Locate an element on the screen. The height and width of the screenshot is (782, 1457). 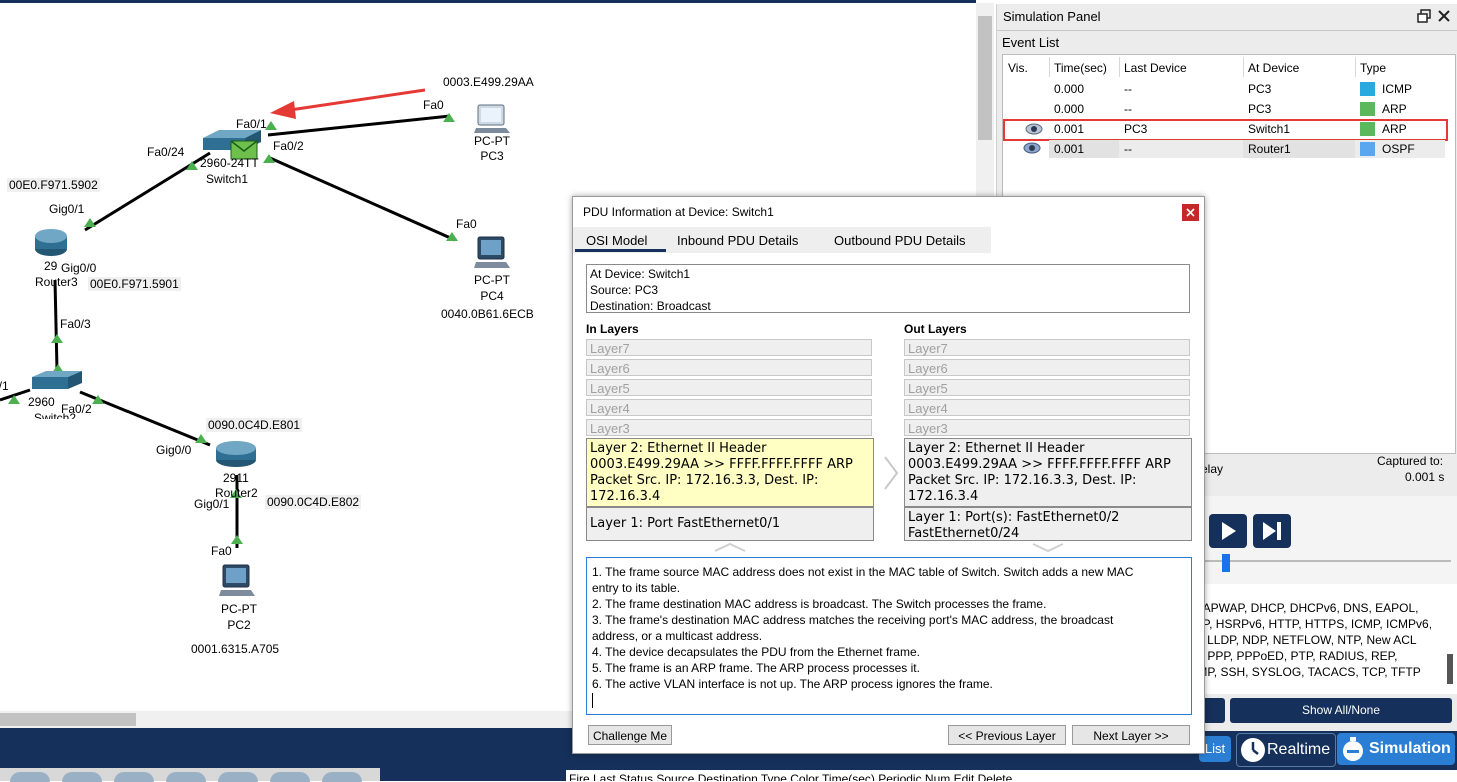
restore-icon is located at coordinates (1424, 16).